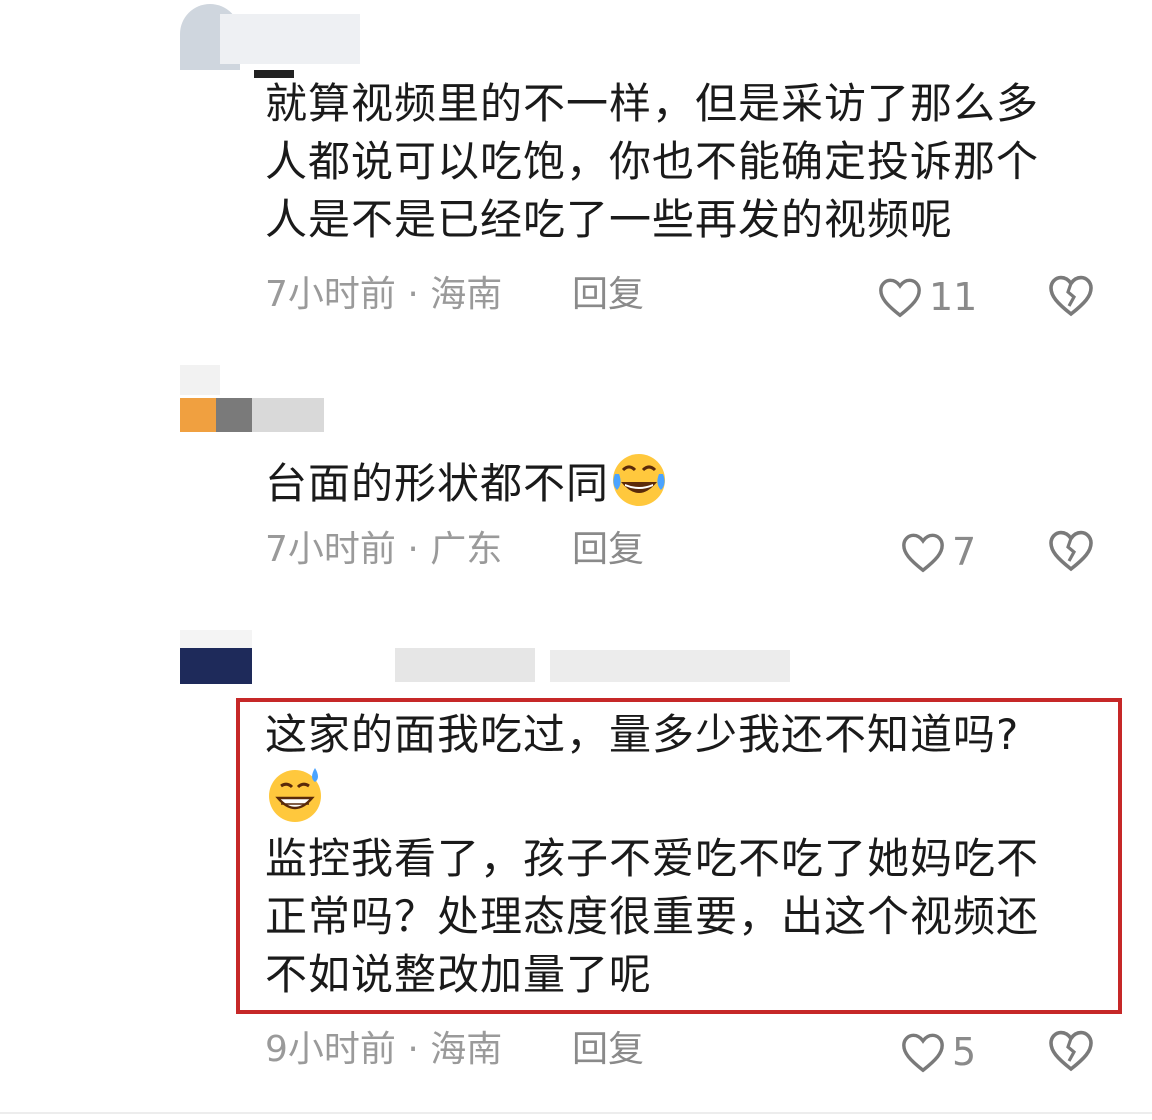  What do you see at coordinates (384, 294) in the screenshot?
I see `time-location: 7小时前 · 海南` at bounding box center [384, 294].